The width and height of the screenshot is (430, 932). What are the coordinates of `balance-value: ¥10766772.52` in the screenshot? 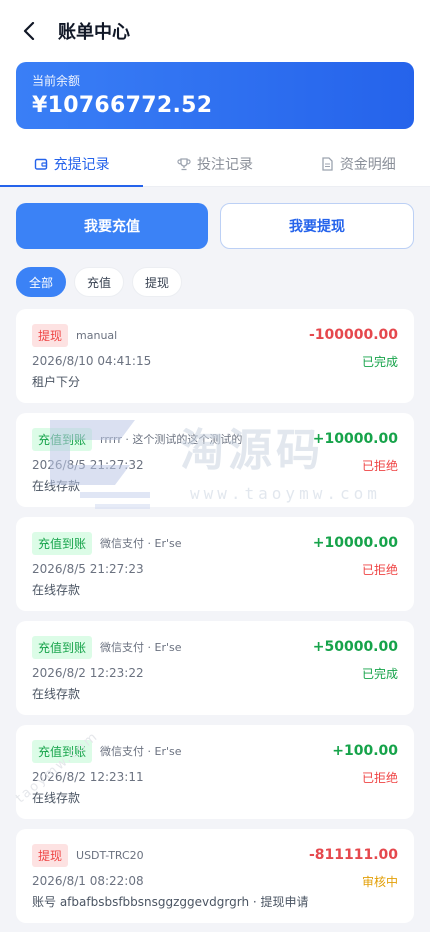 It's located at (122, 105).